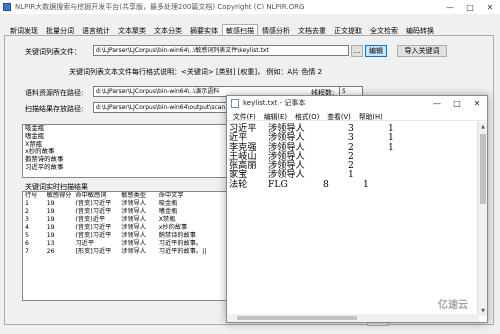 The image size is (500, 334). What do you see at coordinates (124, 167) in the screenshot?
I see `list-item: 习近平的故事` at bounding box center [124, 167].